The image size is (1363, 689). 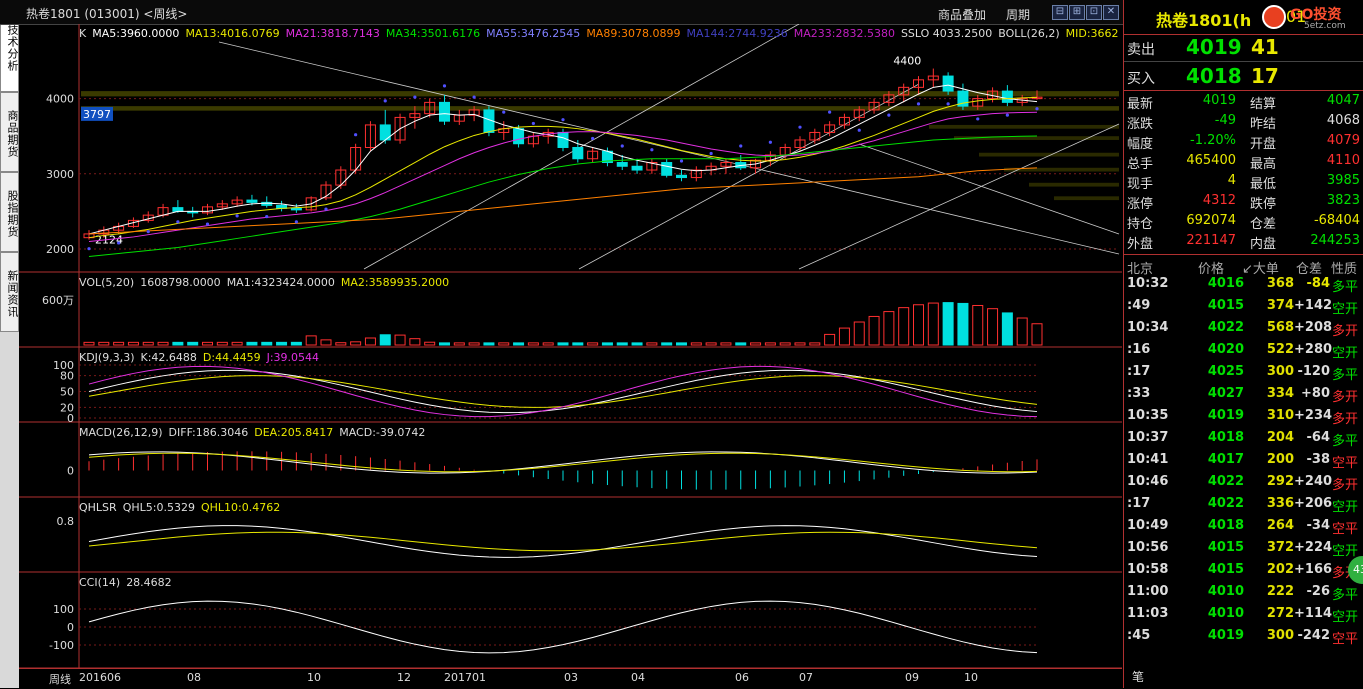 I want to click on trade-row: 10:58 4015 202 +166 多开, so click(x=1243, y=573).